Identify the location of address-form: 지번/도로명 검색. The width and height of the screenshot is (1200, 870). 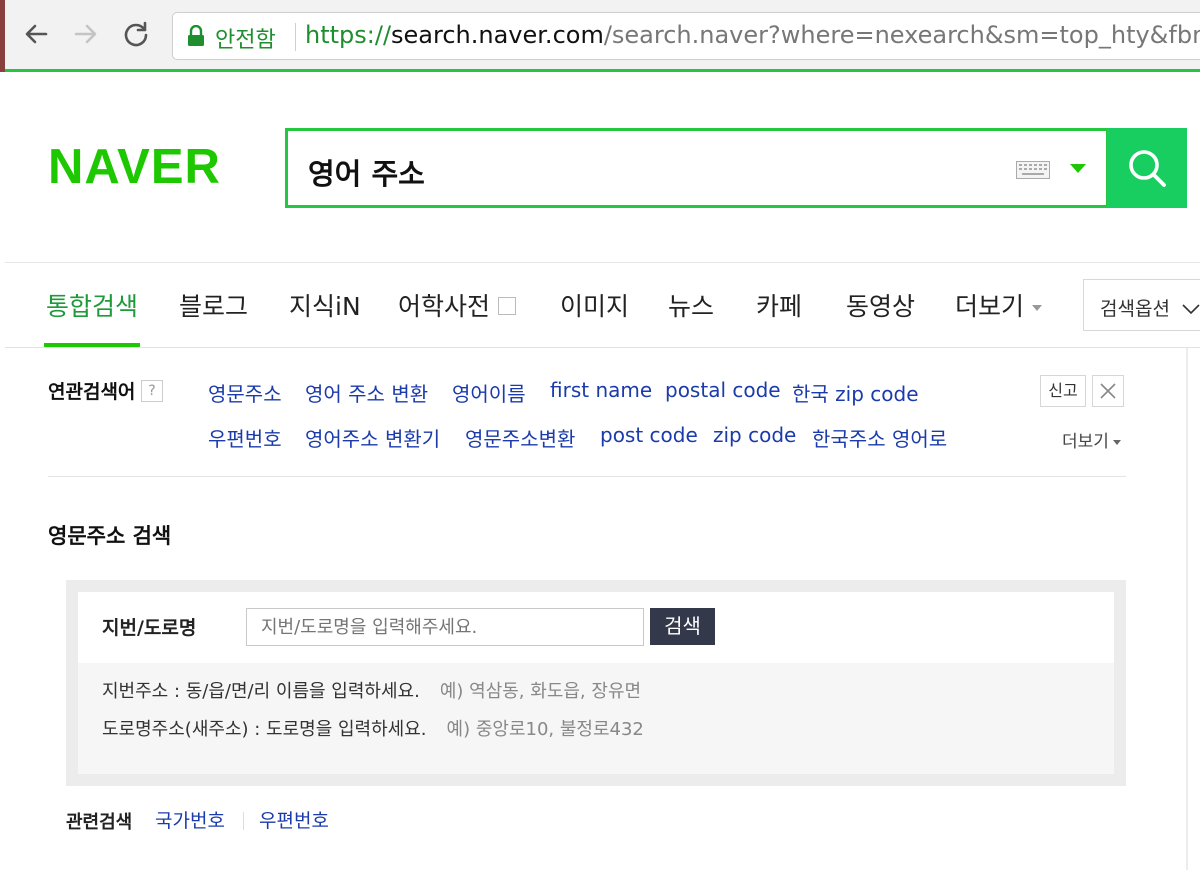
(596, 628).